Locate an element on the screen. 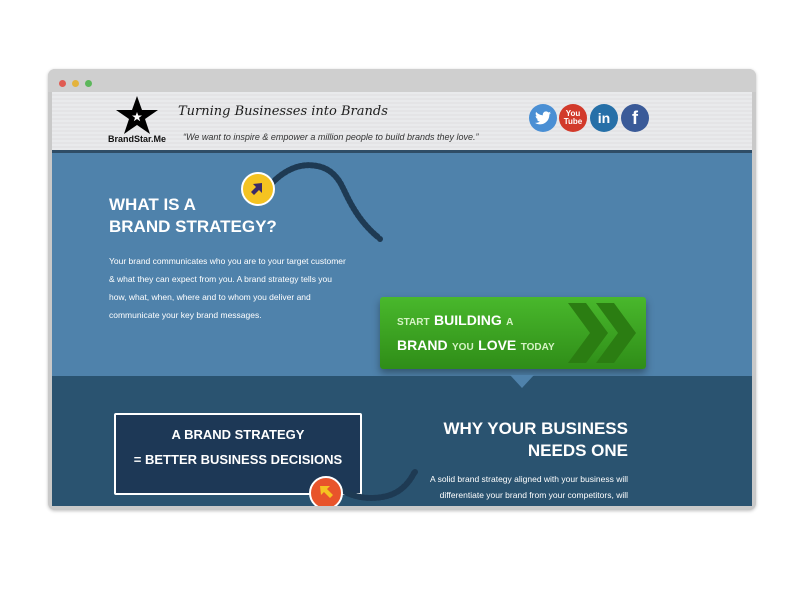 The width and height of the screenshot is (800, 600). cta-label: START BUILDING A BRAND YOU LOVE TODAY is located at coordinates (497, 334).